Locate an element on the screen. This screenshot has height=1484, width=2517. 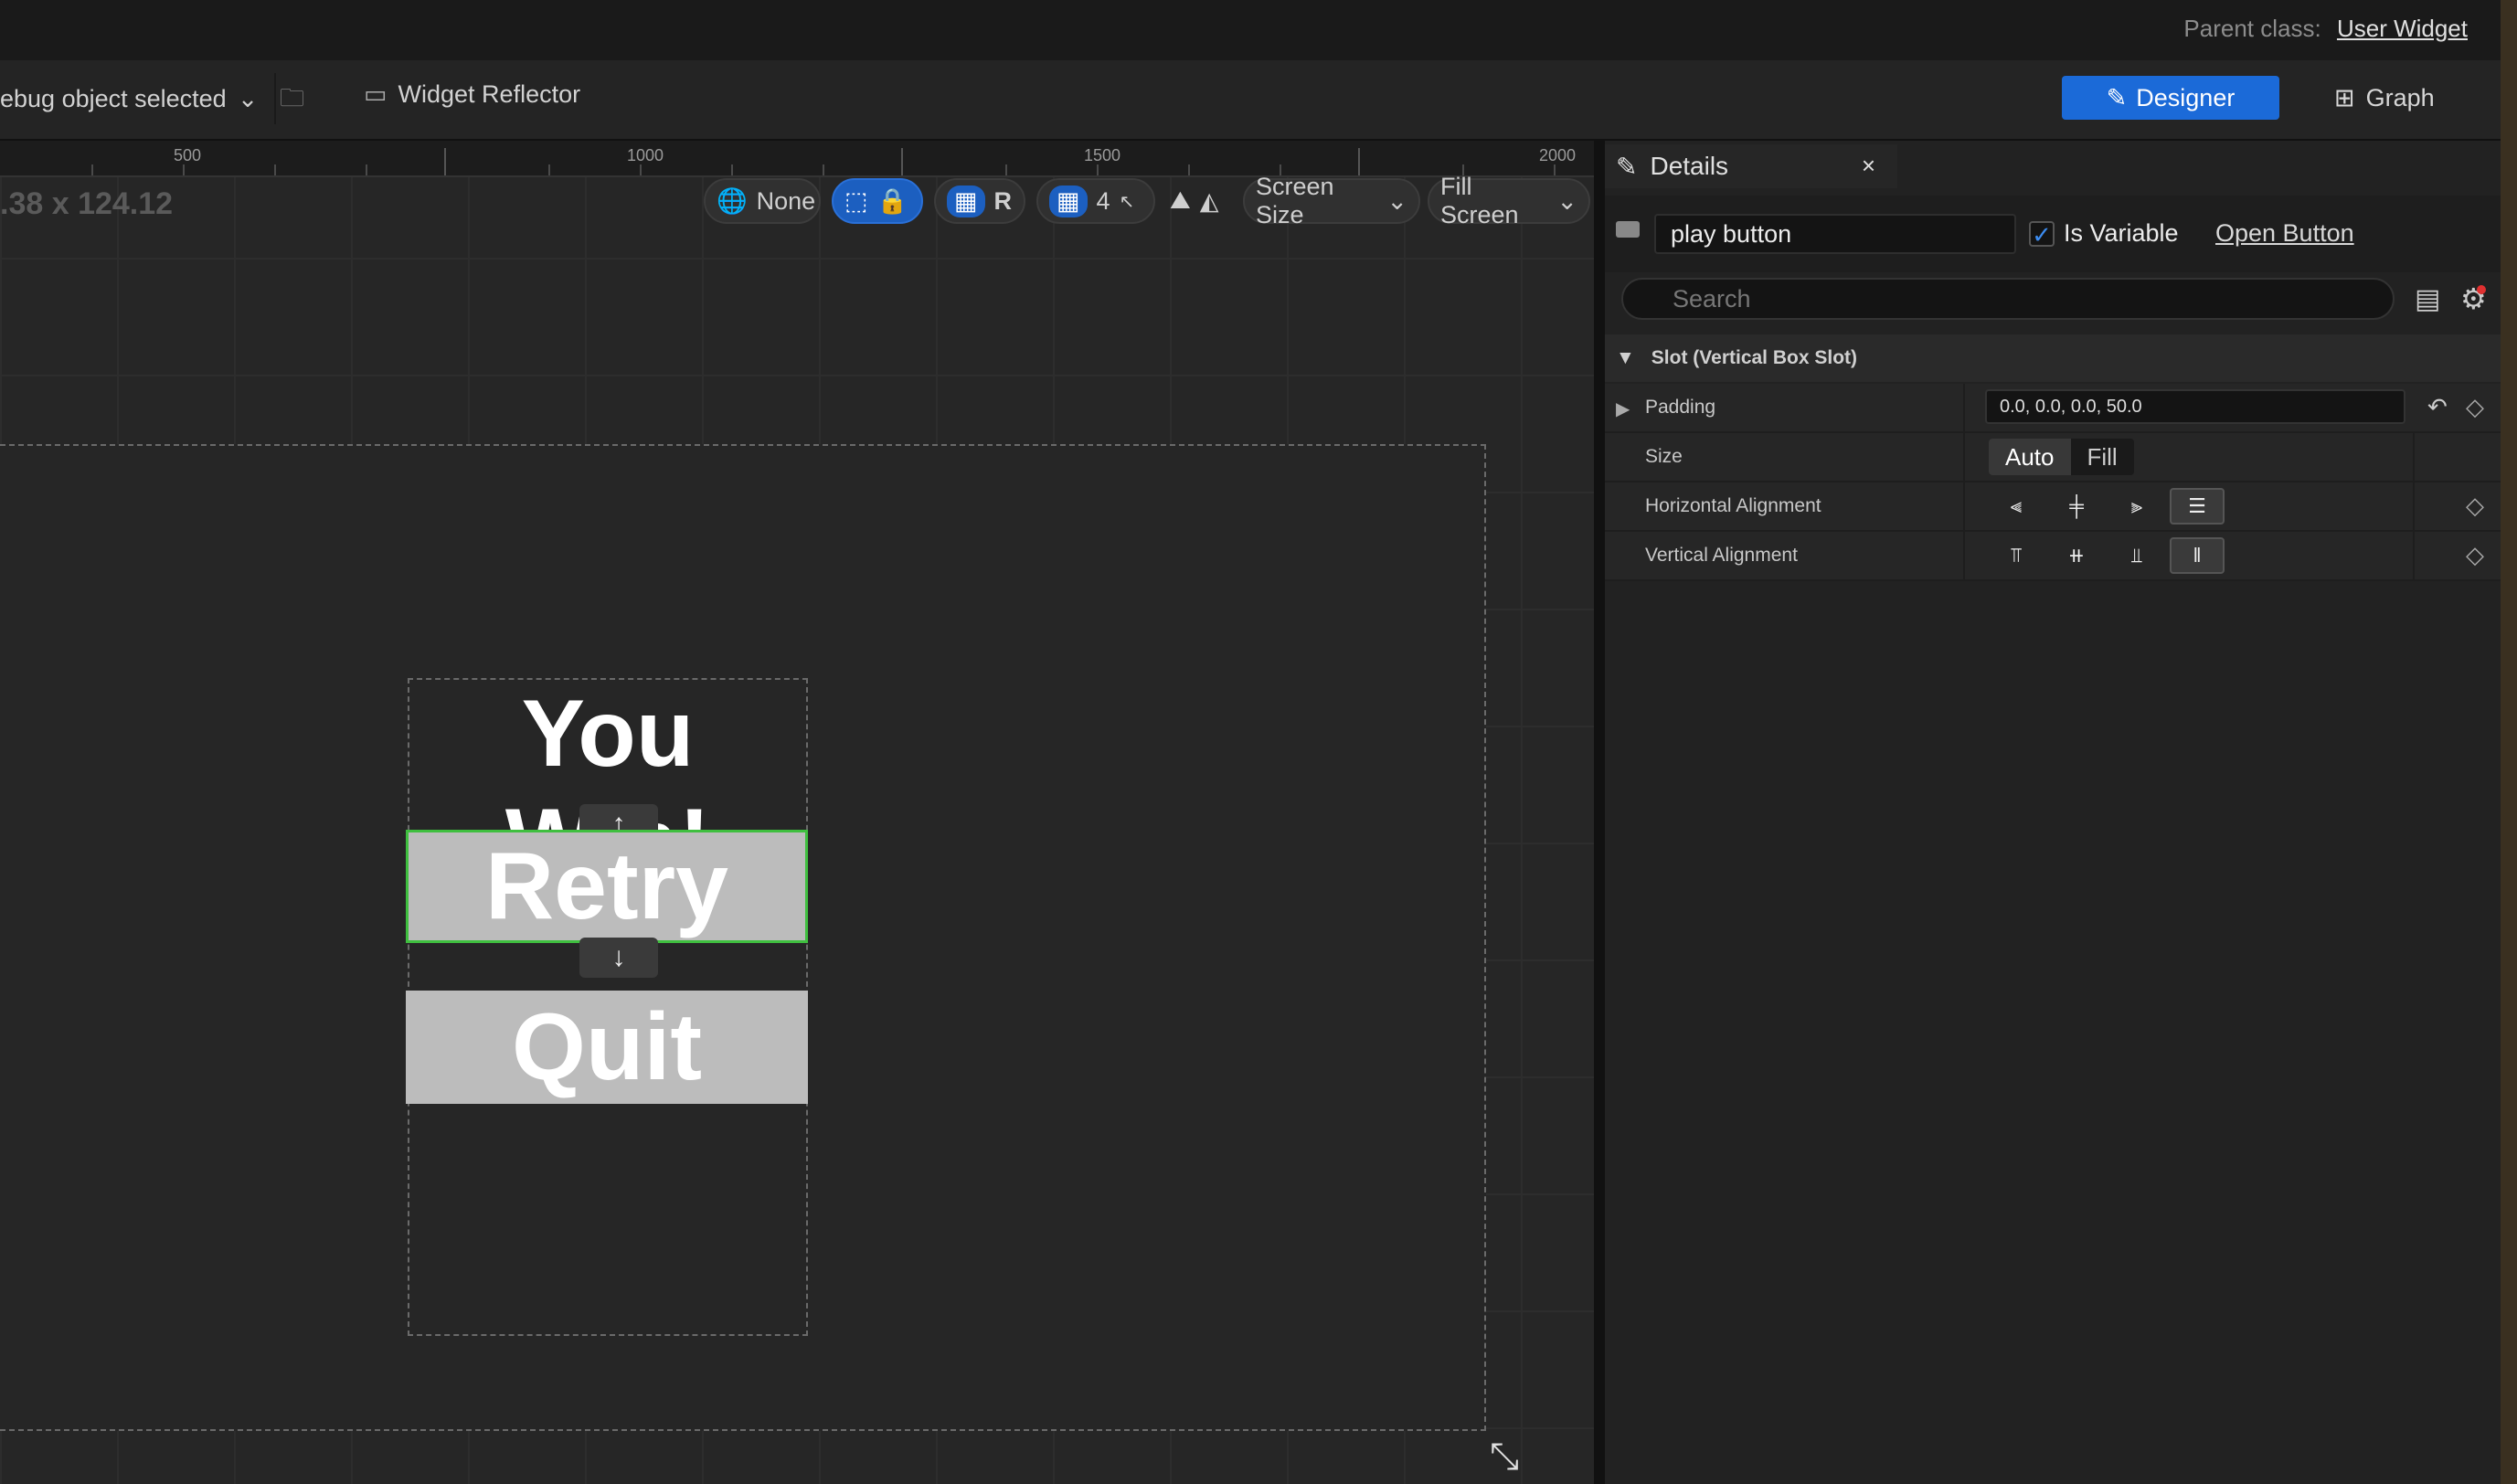
size-fill-option: Fill is located at coordinates (2102, 457).